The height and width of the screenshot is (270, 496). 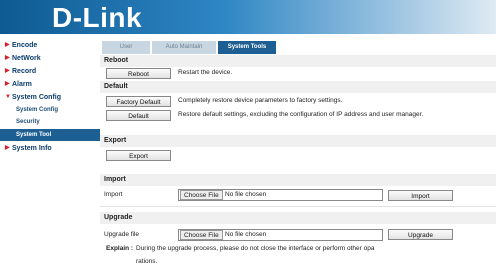 What do you see at coordinates (50, 71) in the screenshot?
I see `sidebar-item-record: ▶ Record` at bounding box center [50, 71].